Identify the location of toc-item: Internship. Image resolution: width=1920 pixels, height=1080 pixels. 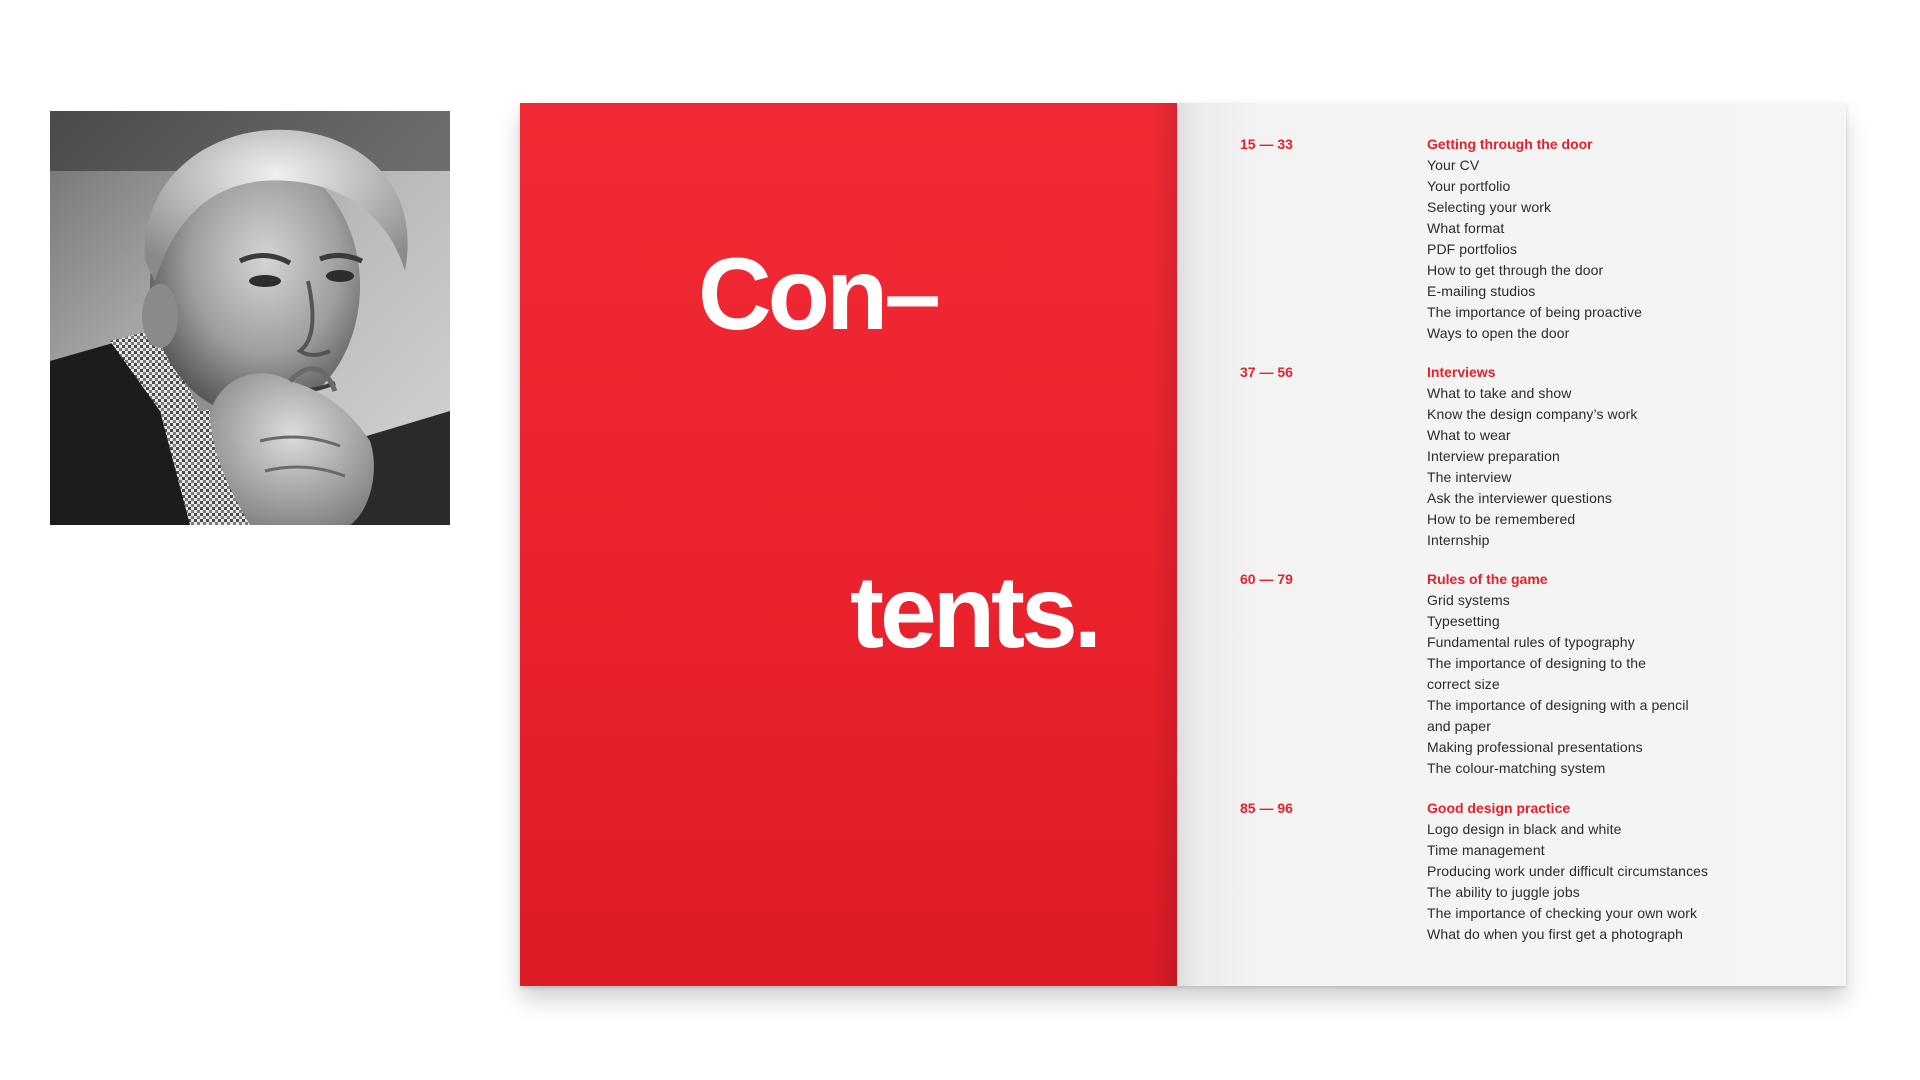
(1458, 540).